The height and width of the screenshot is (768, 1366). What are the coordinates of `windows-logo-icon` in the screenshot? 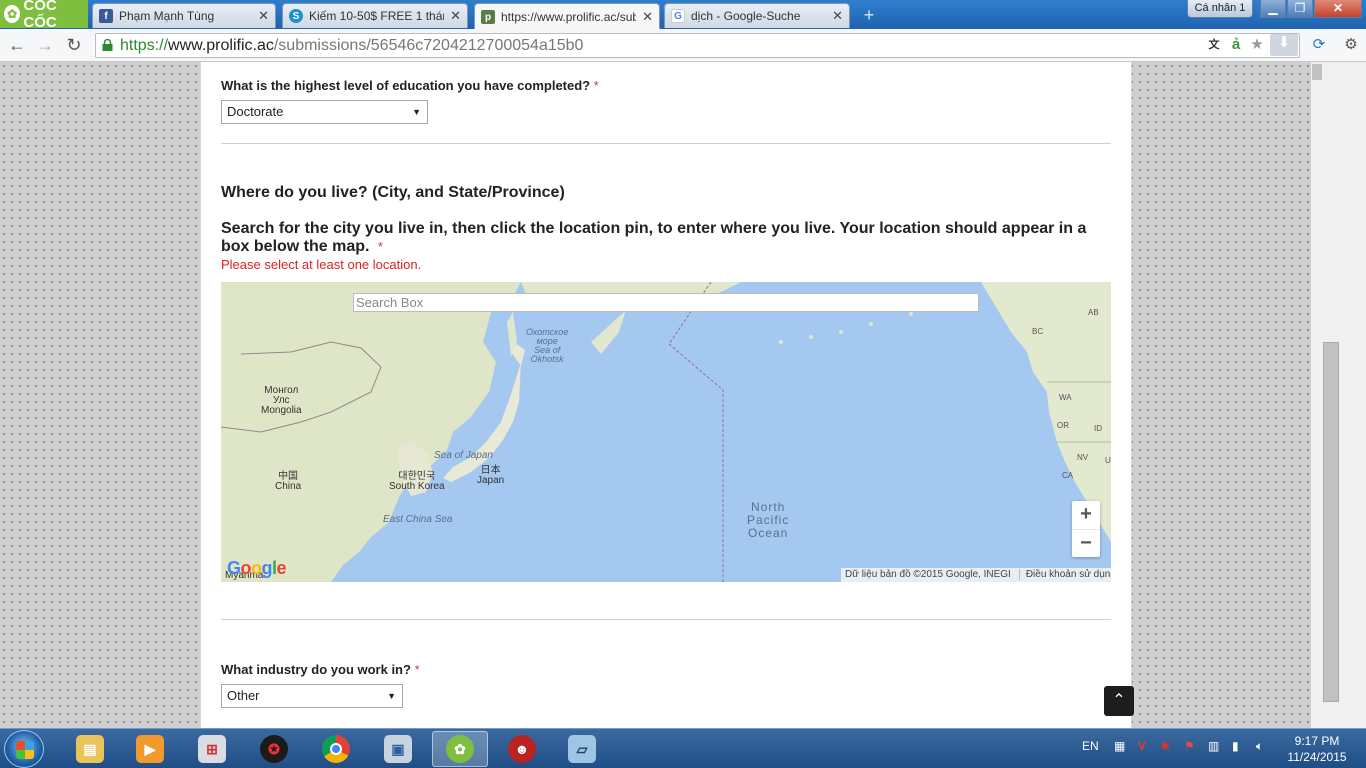 It's located at (25, 750).